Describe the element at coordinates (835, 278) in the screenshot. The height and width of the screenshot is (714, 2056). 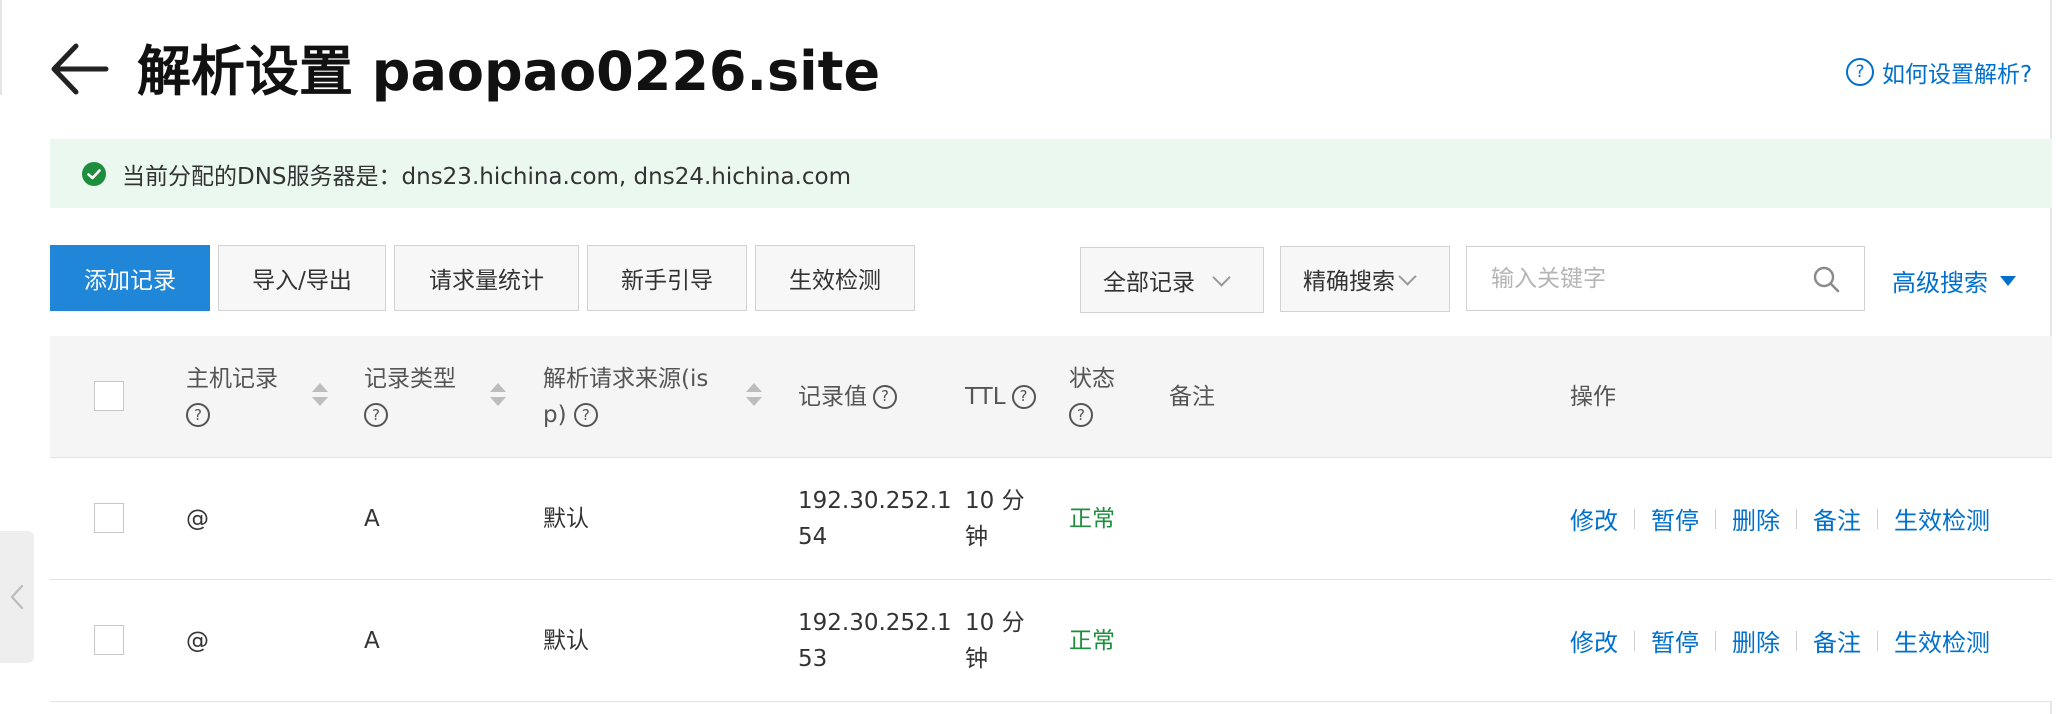
I see `effect-check-button: 生效检测` at that location.